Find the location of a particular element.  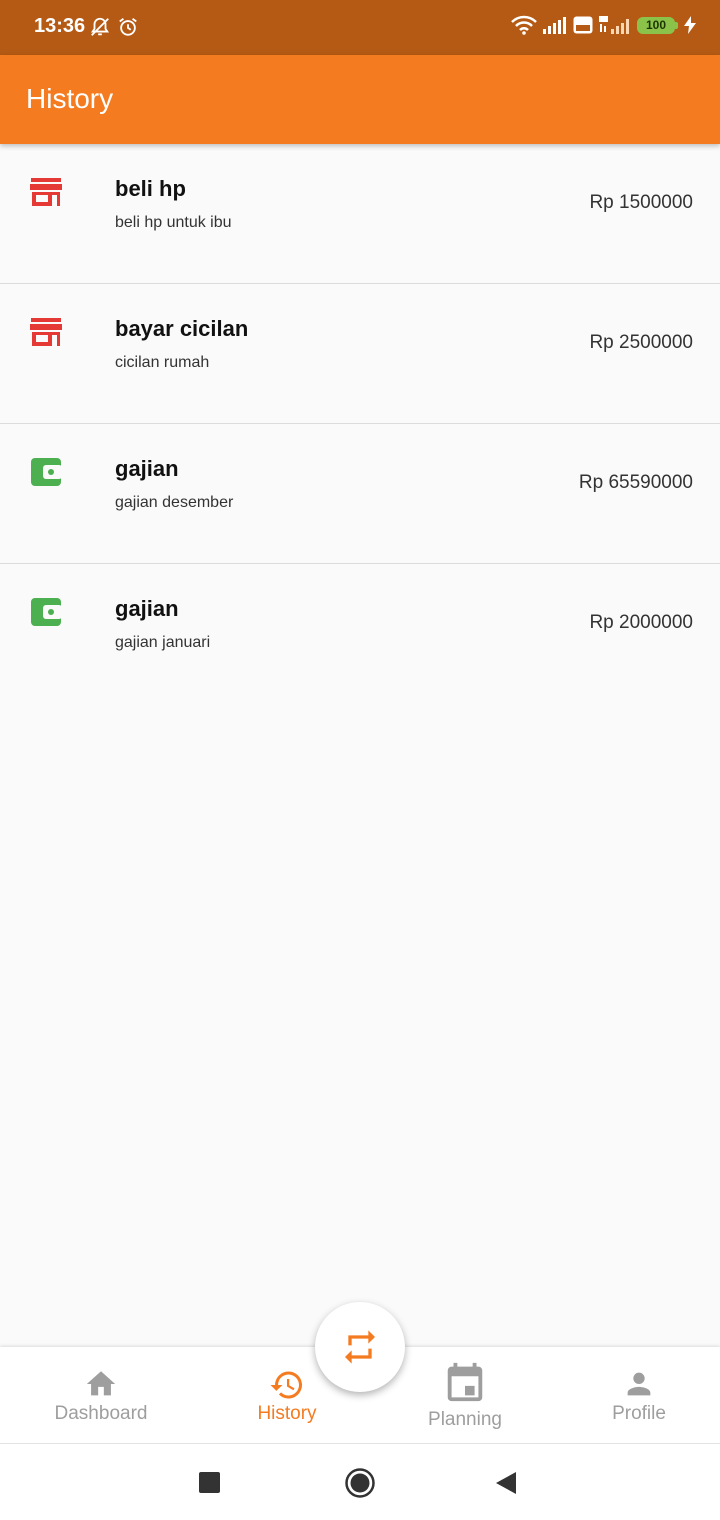

status-bar: 13:36 100 is located at coordinates (360, 27).